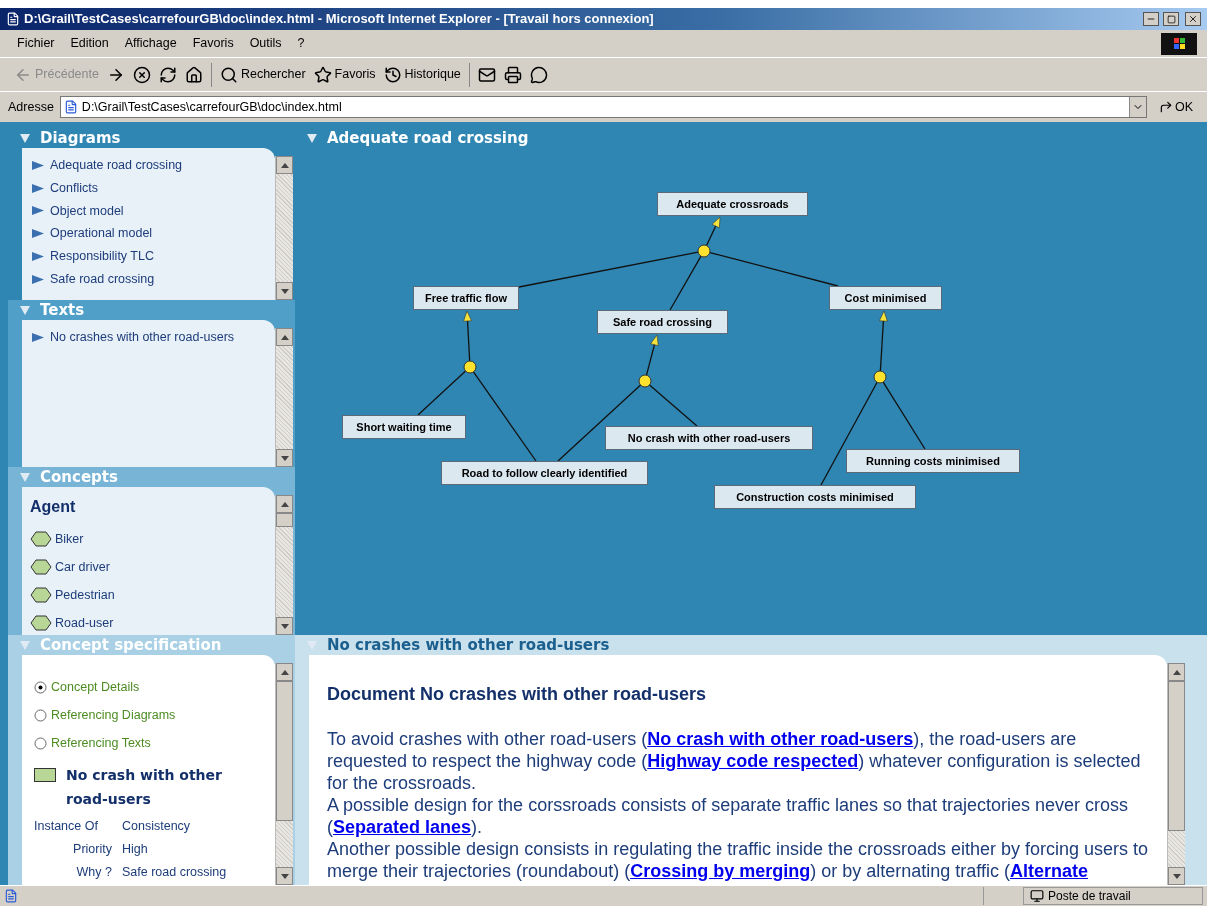 The image size is (1207, 906). Describe the element at coordinates (93, 872) in the screenshot. I see `property-name: Why ?` at that location.